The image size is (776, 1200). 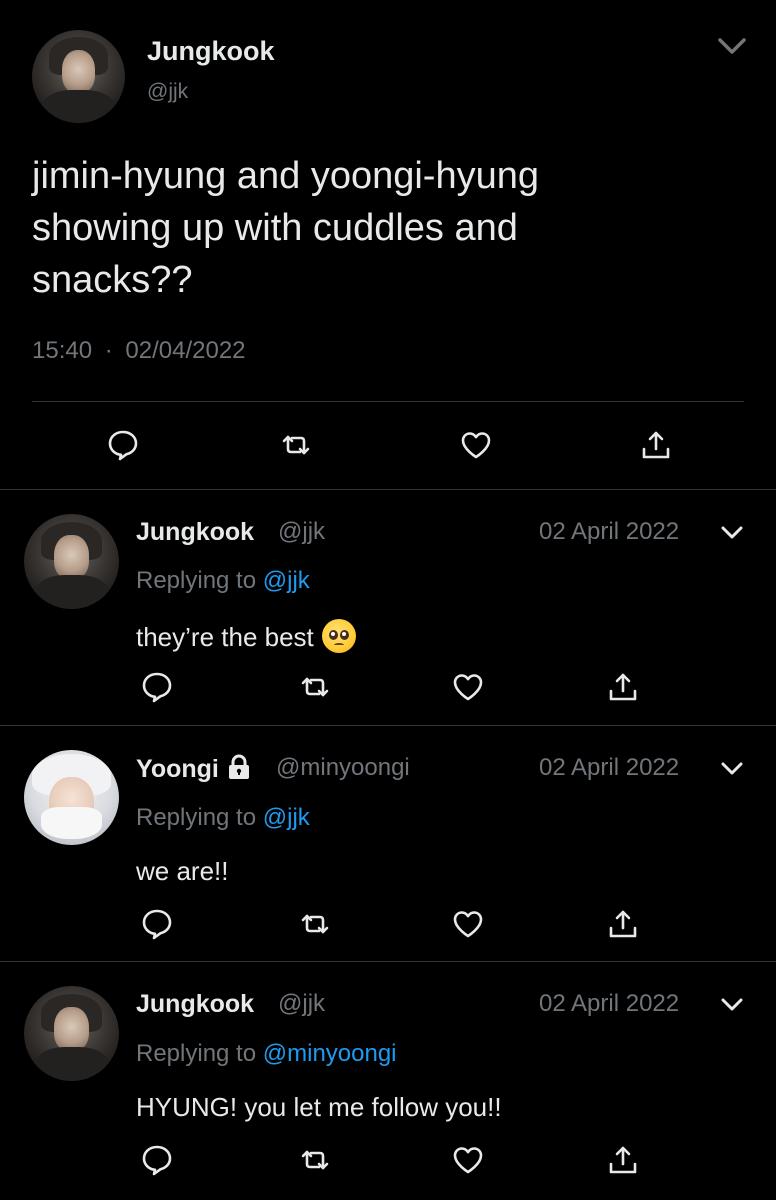 What do you see at coordinates (238, 766) in the screenshot?
I see `lock-icon` at bounding box center [238, 766].